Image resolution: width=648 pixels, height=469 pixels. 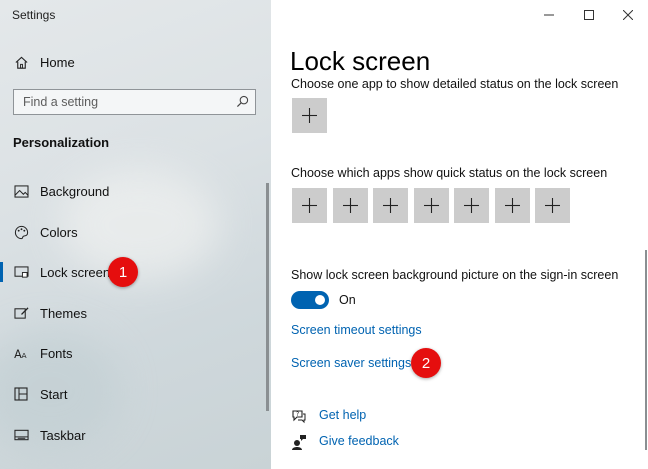 I want to click on sidebar-item-label: Background, so click(x=75, y=191).